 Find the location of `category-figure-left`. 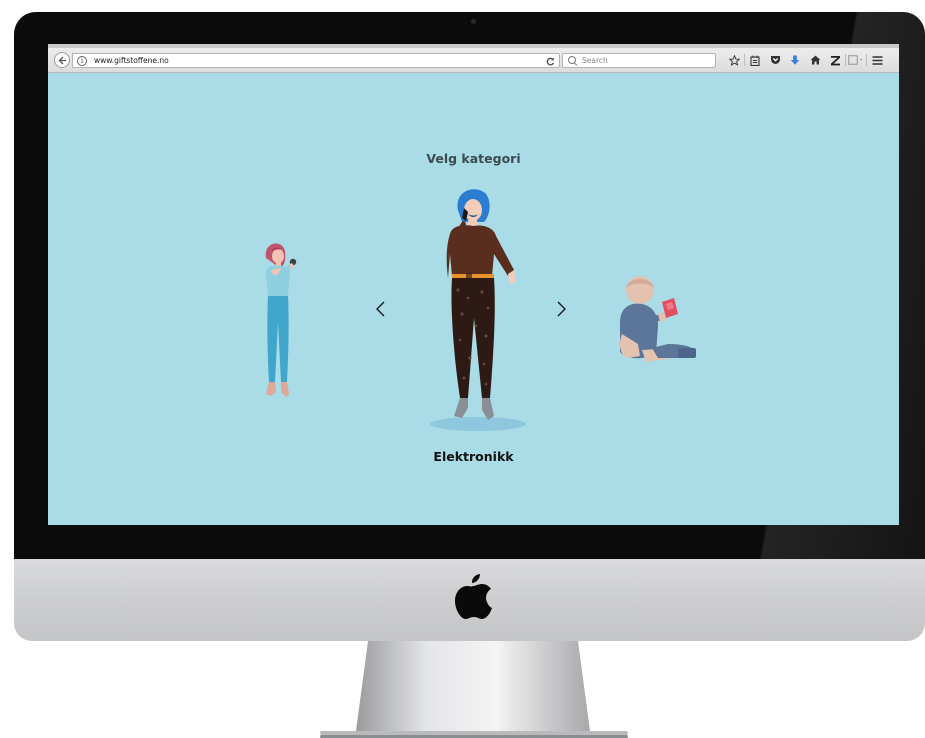

category-figure-left is located at coordinates (278, 323).